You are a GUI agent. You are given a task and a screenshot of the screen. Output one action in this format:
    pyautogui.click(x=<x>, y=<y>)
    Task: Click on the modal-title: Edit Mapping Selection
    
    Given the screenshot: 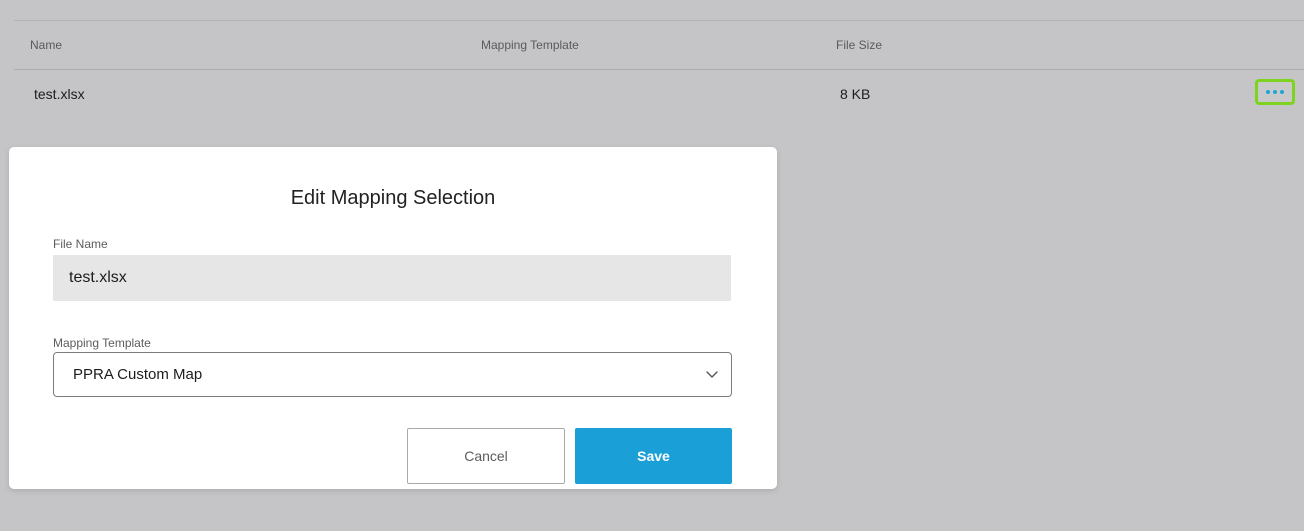 What is the action you would take?
    pyautogui.click(x=393, y=198)
    